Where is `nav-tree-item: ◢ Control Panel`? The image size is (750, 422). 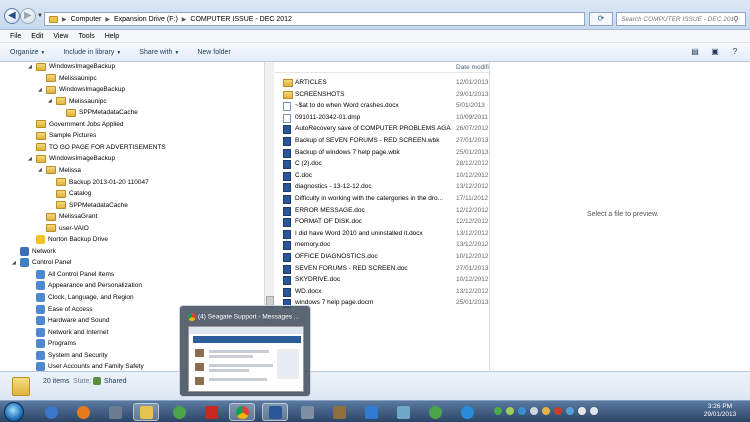
nav-tree-item: ◢ Control Panel is located at coordinates (41, 262).